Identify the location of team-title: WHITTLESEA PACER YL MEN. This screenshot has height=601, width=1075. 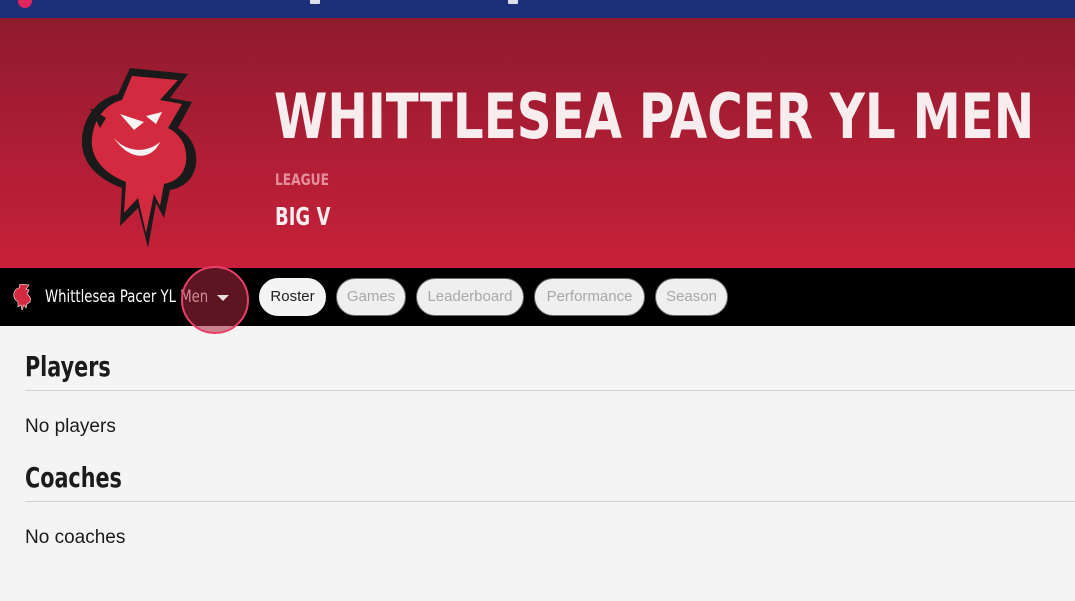
(654, 116).